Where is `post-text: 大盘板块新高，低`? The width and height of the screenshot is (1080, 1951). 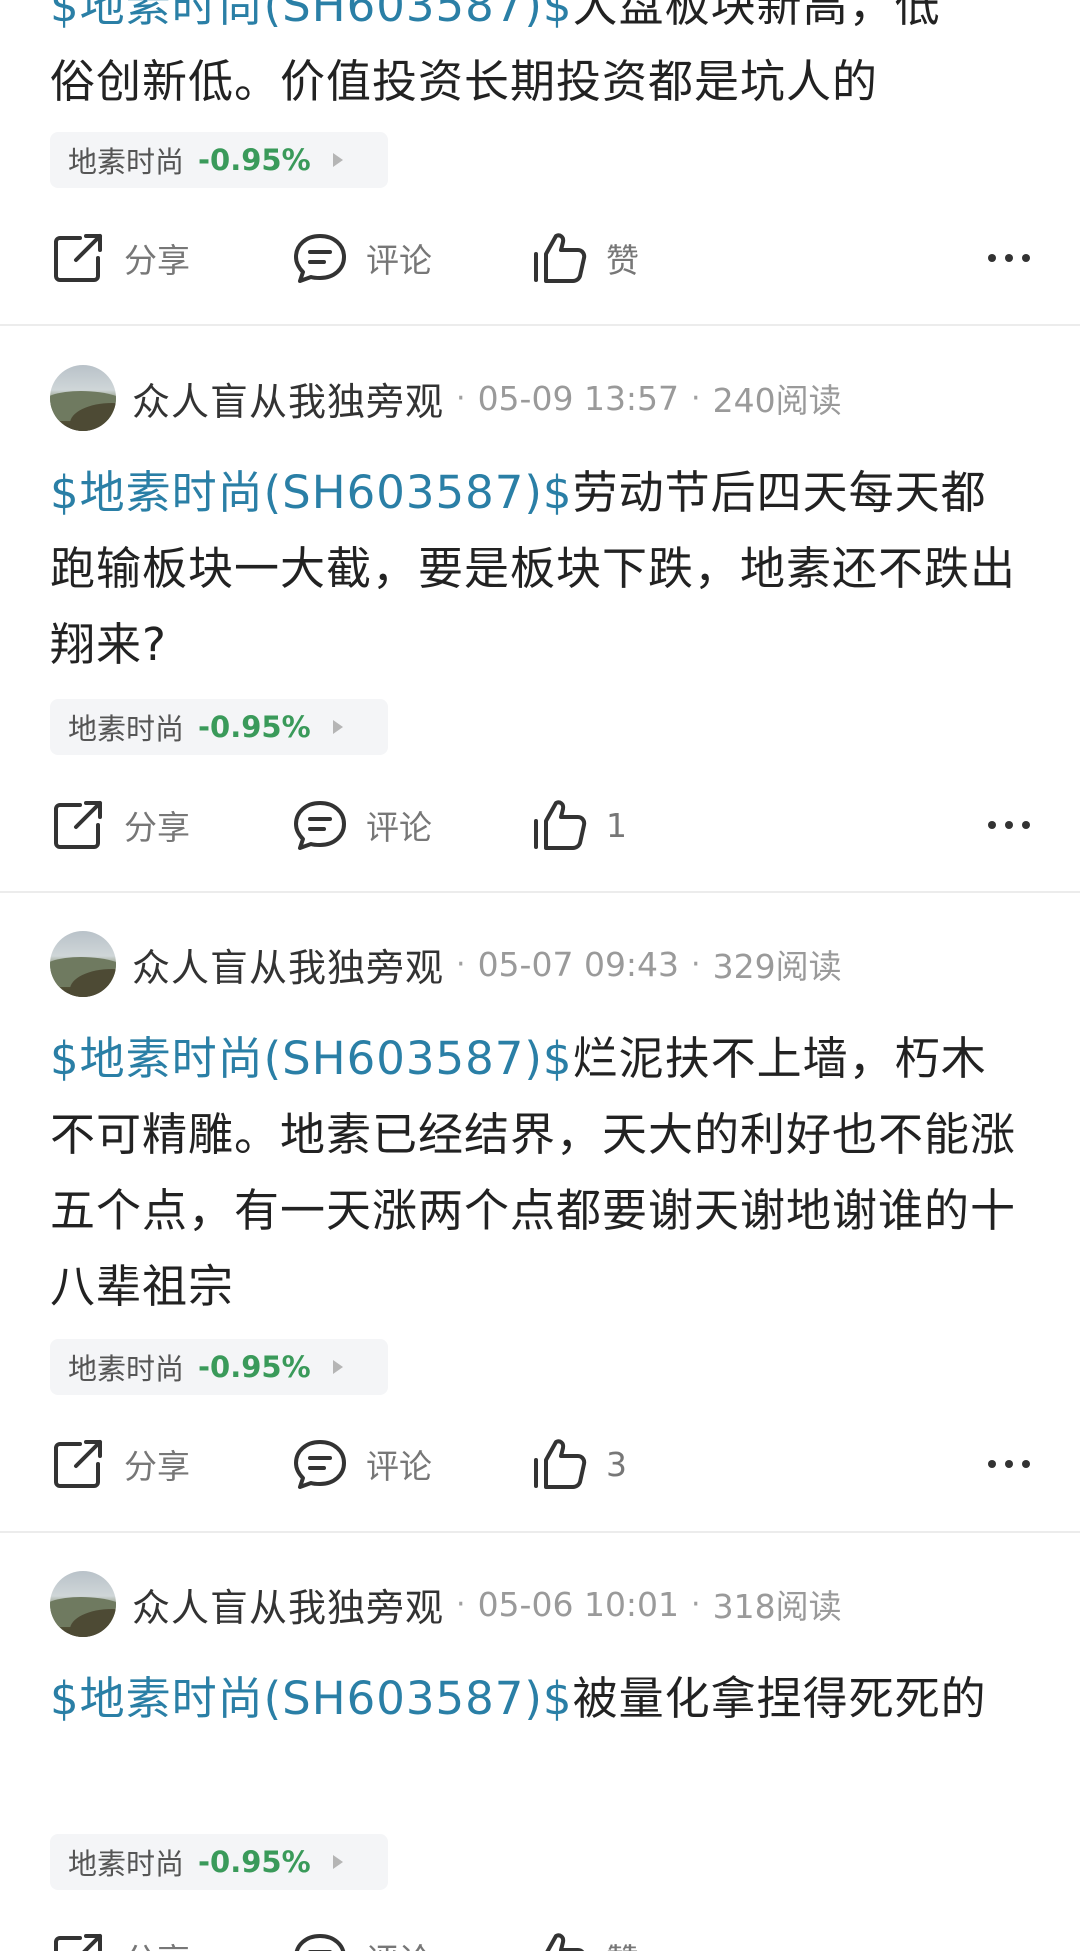
post-text: 大盘板块新高，低 is located at coordinates (756, 16).